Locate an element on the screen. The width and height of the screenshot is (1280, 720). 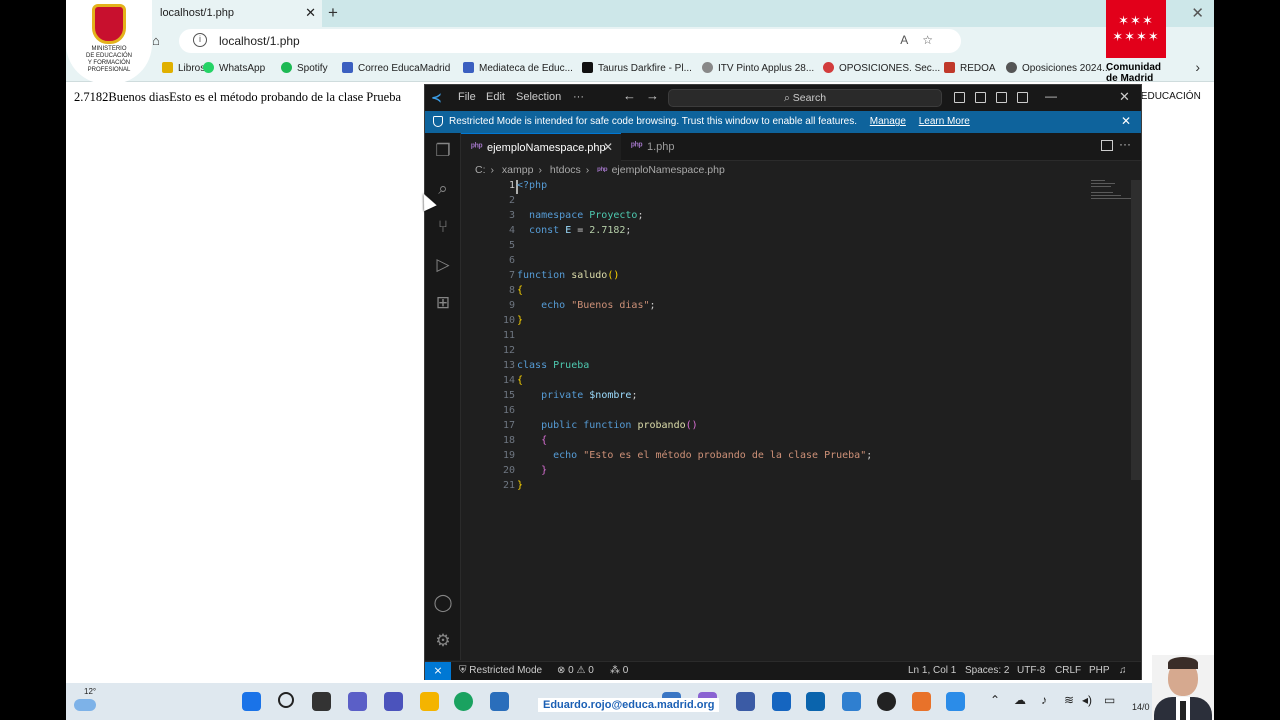
line-number: 17 is located at coordinates (508, 425).